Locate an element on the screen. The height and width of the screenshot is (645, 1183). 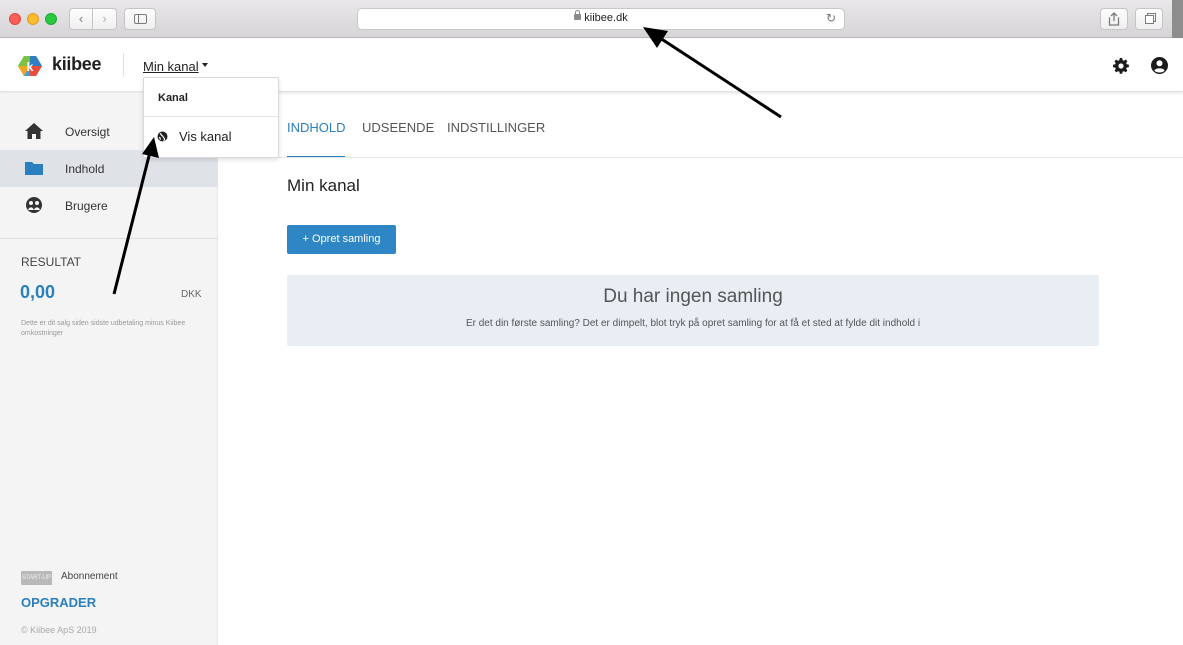
user-circle-icon is located at coordinates (1159, 65).